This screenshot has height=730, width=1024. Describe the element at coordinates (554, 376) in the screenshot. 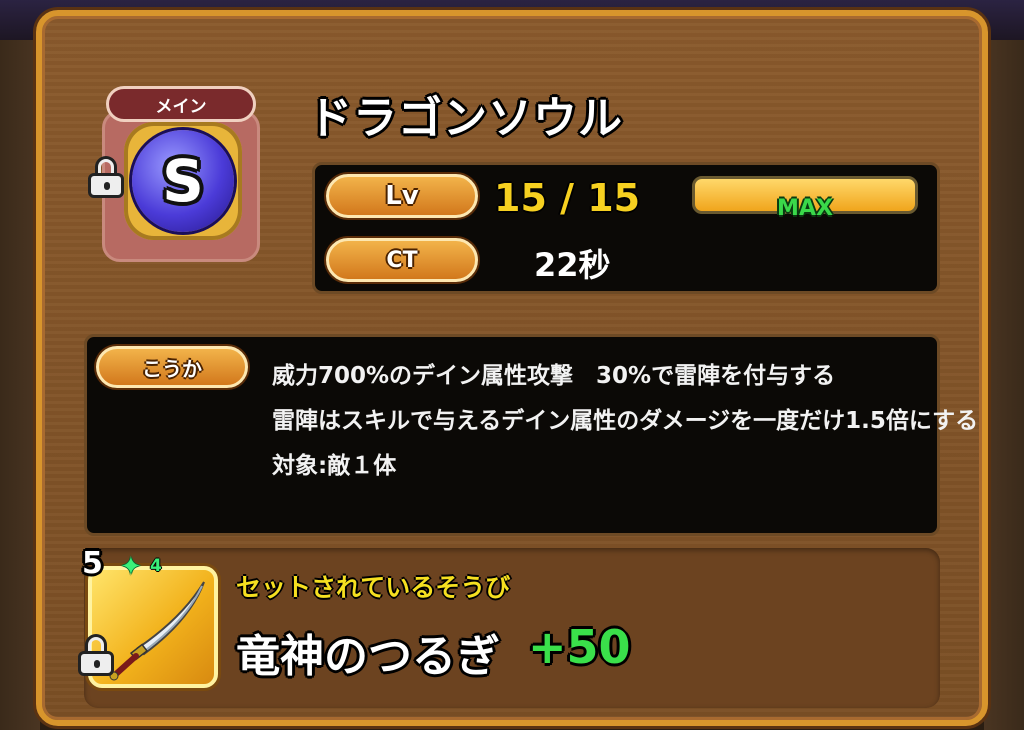

I see `effect-line-1: 威力700%のデイン属性攻撃 30%で雷陣を付与する` at that location.